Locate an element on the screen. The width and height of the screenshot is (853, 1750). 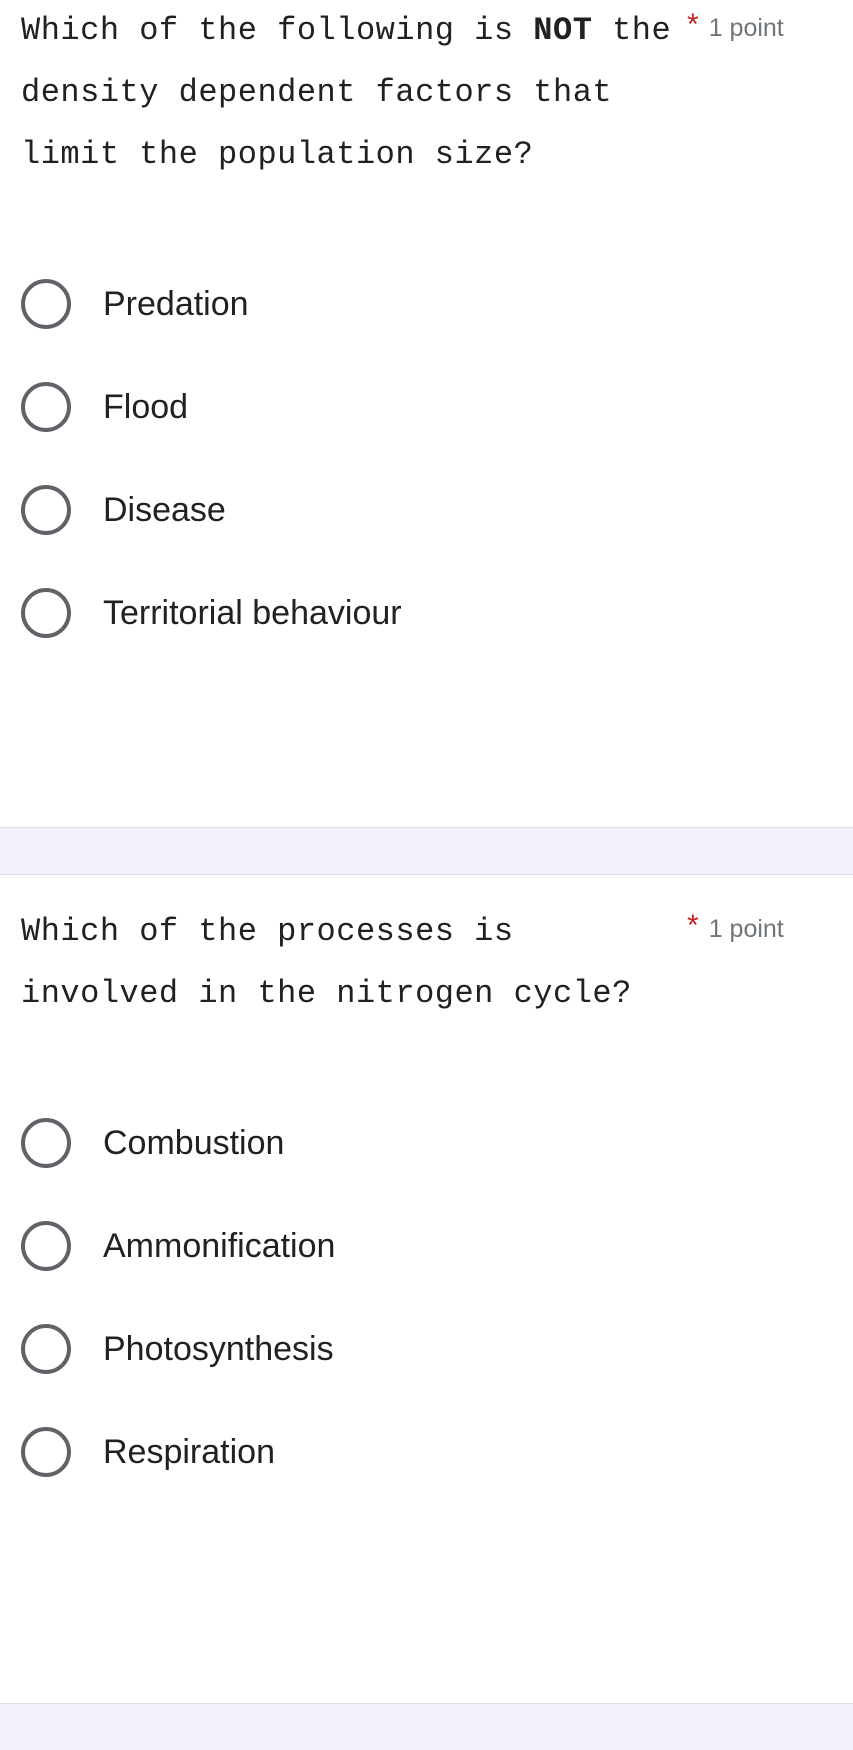
option-label: Ammonification is located at coordinates (219, 1245).